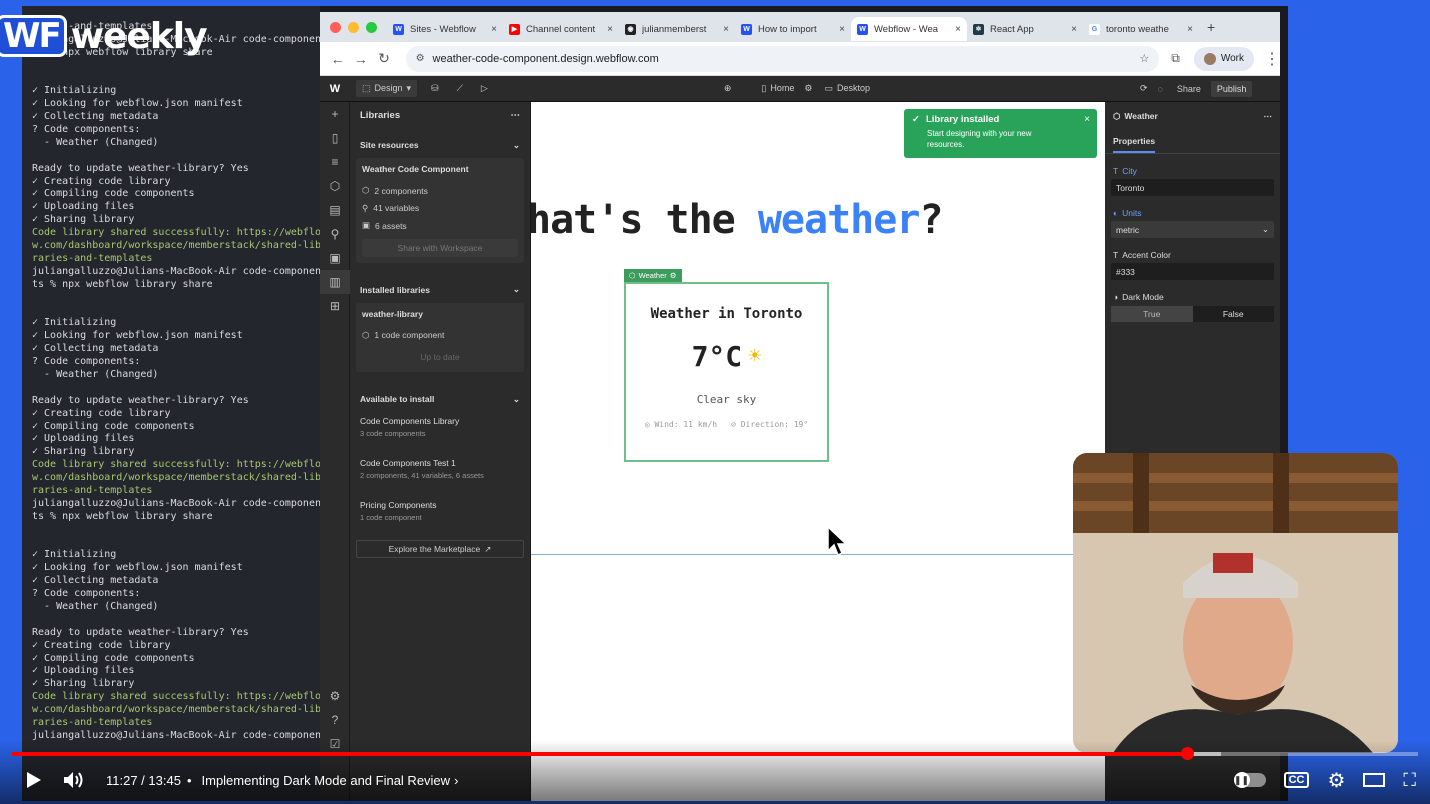  What do you see at coordinates (677, 29) in the screenshot?
I see `browser-tab: ◉ julianmemberst ×` at bounding box center [677, 29].